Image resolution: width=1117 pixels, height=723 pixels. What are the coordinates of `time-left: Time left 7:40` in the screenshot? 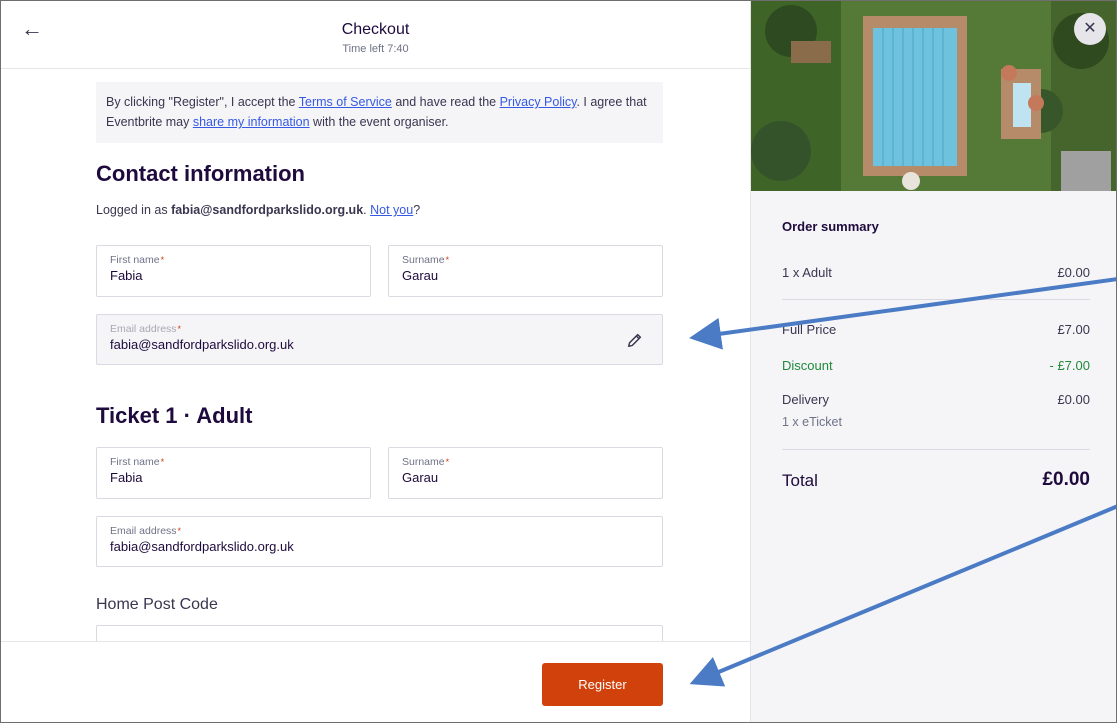 It's located at (375, 49).